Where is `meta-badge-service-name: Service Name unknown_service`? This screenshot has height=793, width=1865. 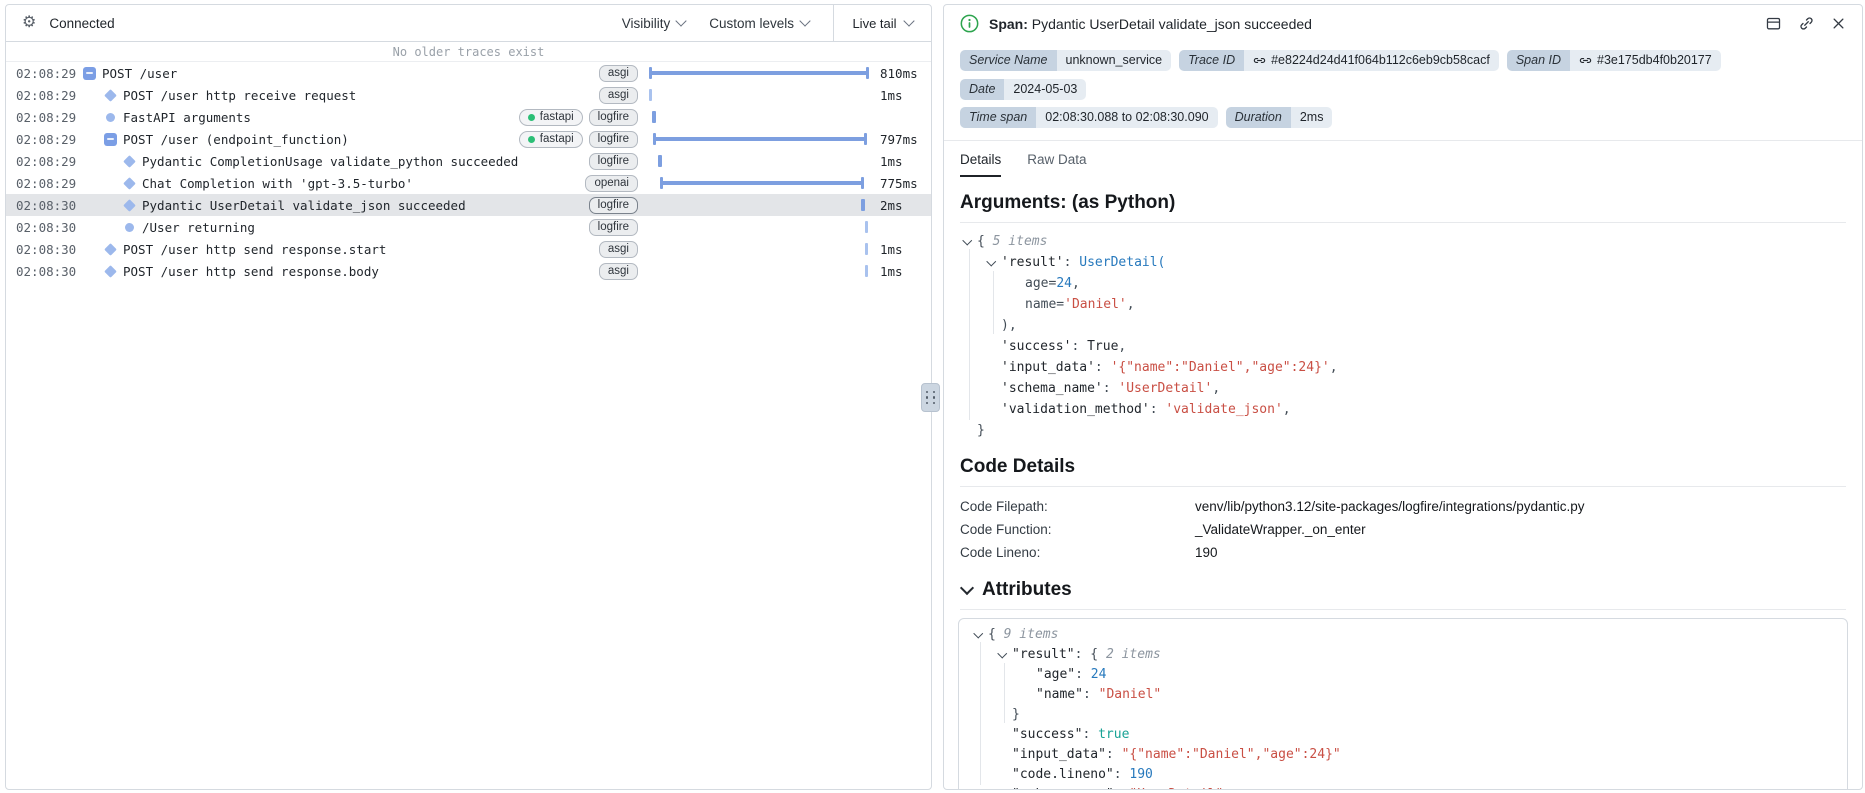
meta-badge-service-name: Service Name unknown_service is located at coordinates (1066, 60).